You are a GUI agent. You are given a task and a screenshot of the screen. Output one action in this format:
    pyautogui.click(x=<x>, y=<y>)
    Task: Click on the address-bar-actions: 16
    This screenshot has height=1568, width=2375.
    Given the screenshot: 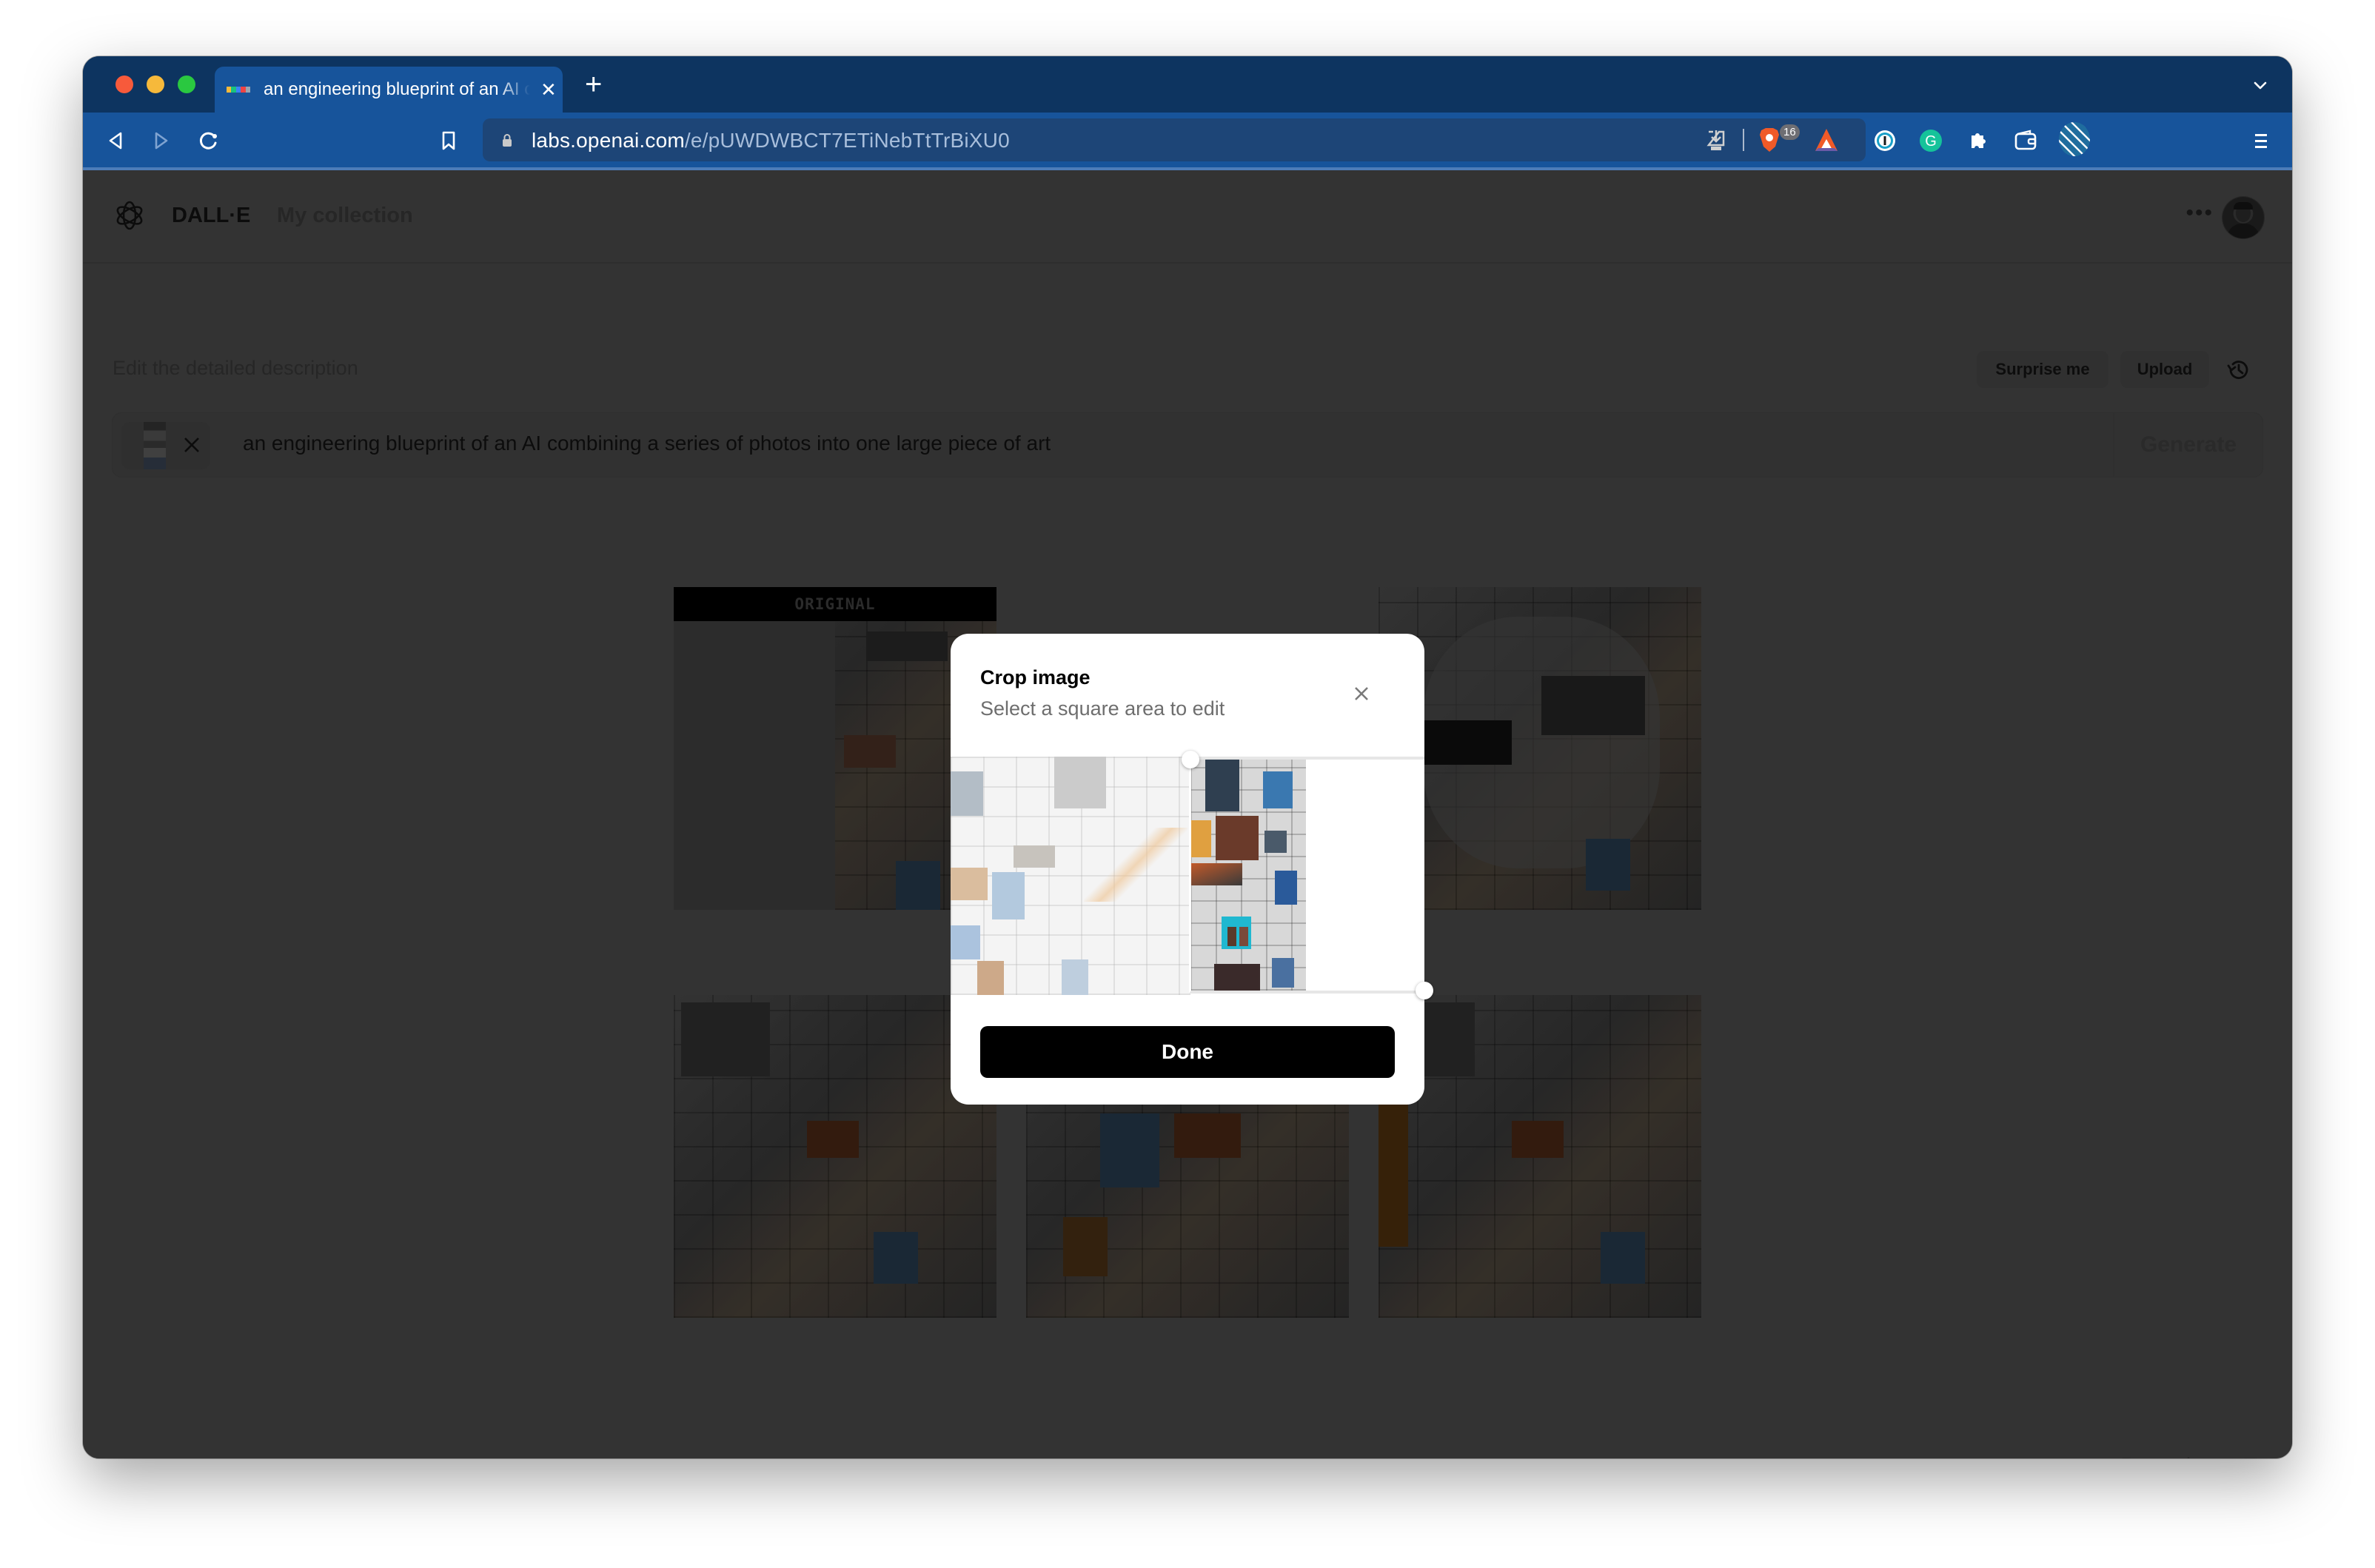 What is the action you would take?
    pyautogui.click(x=1785, y=139)
    